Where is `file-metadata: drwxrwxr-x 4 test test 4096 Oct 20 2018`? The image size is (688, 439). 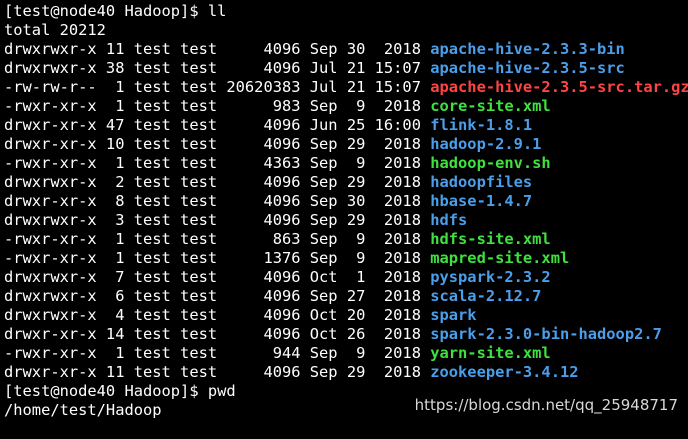 file-metadata: drwxrwxr-x 4 test test 4096 Oct 20 2018 is located at coordinates (217, 315).